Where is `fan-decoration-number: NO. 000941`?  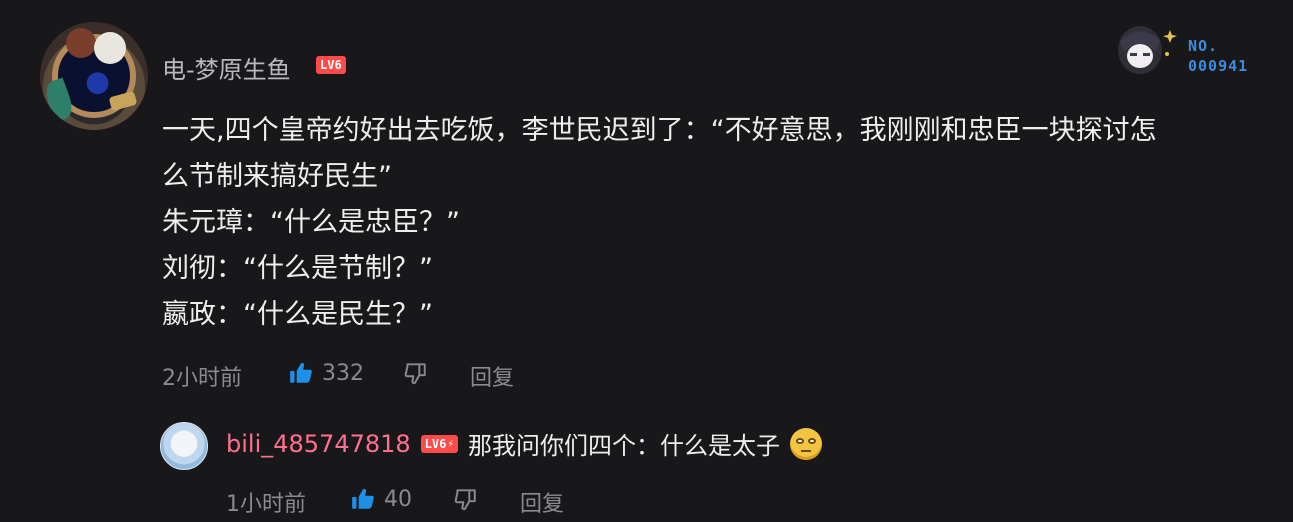 fan-decoration-number: NO. 000941 is located at coordinates (1218, 56).